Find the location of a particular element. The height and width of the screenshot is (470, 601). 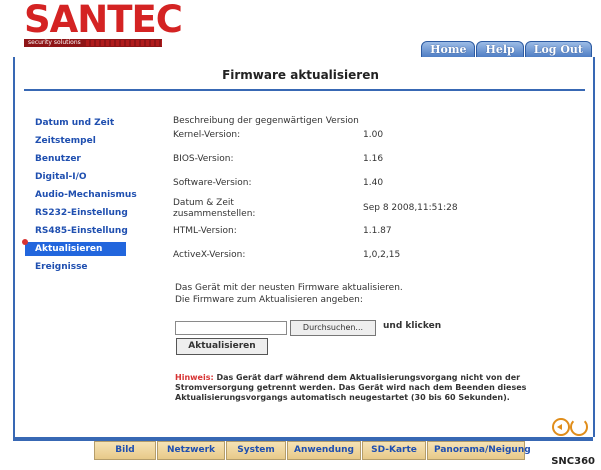

bios-version-label: BIOS-Version: is located at coordinates (203, 159).